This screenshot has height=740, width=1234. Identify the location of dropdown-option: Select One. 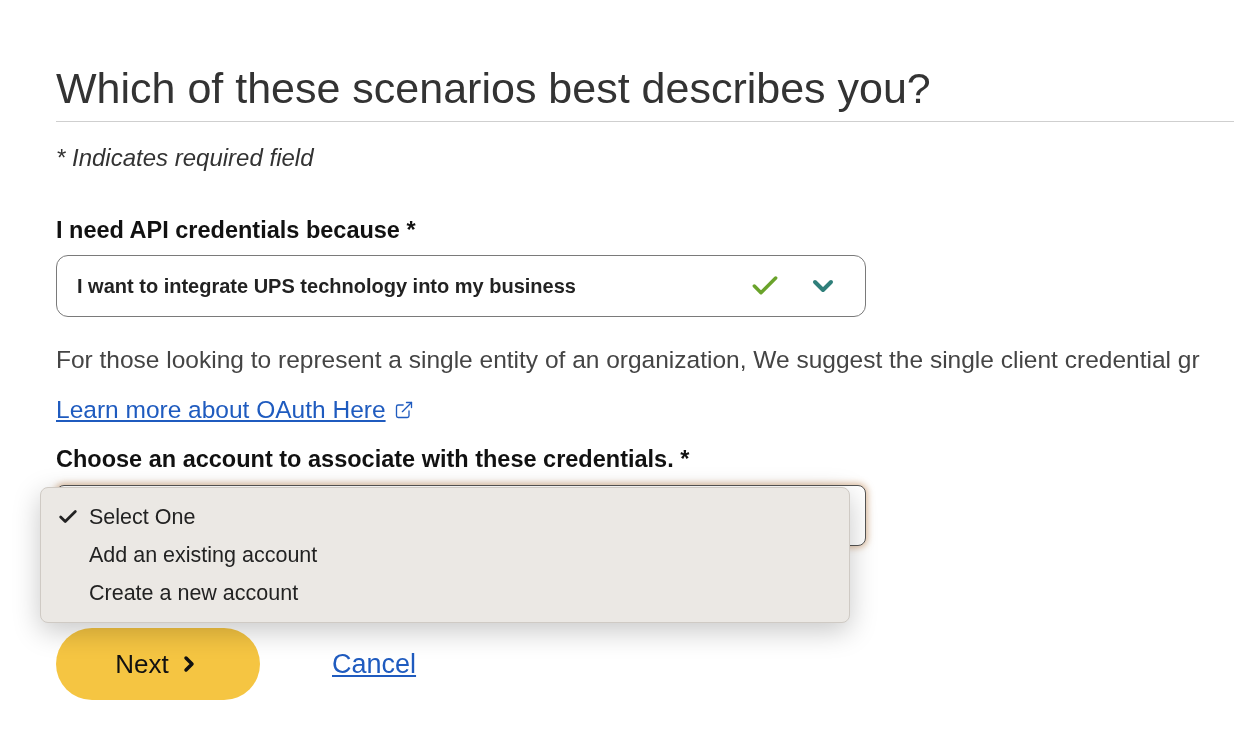
(445, 517).